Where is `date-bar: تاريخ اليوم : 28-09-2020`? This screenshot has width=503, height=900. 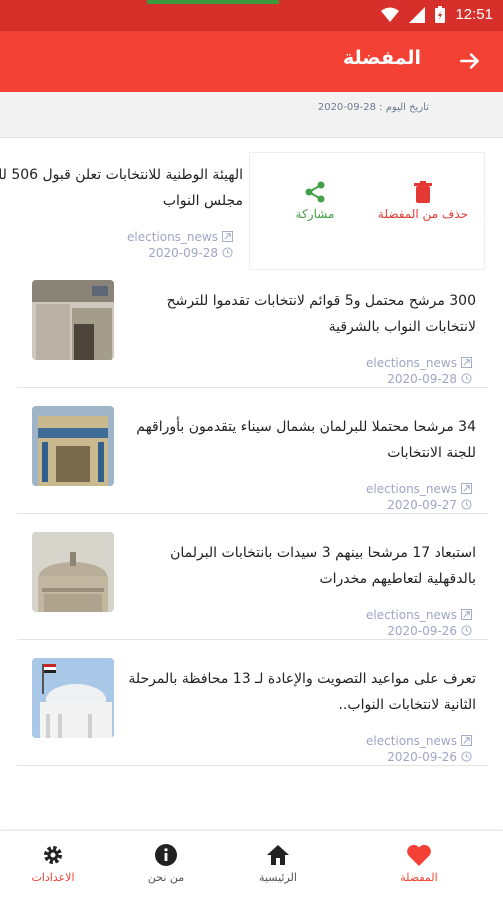
date-bar: تاريخ اليوم : 28-09-2020 is located at coordinates (251, 115).